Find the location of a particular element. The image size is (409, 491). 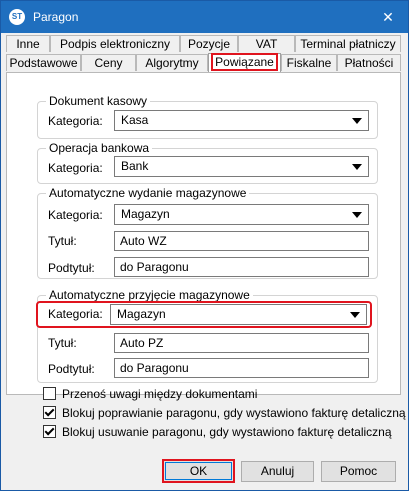

tab-label: Płatności is located at coordinates (369, 63).